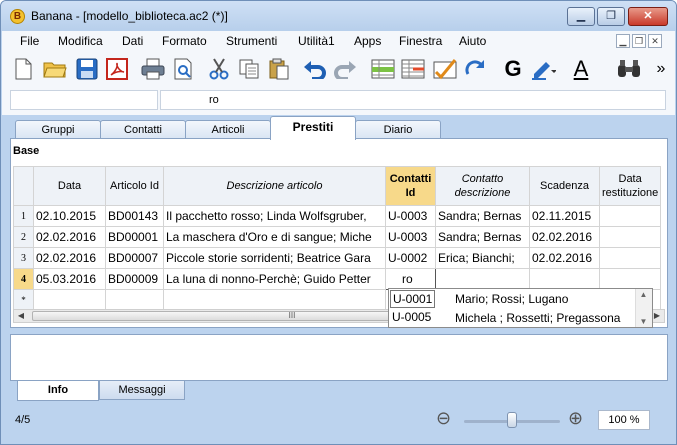  I want to click on menu-modifica: Modifica, so click(80, 41).